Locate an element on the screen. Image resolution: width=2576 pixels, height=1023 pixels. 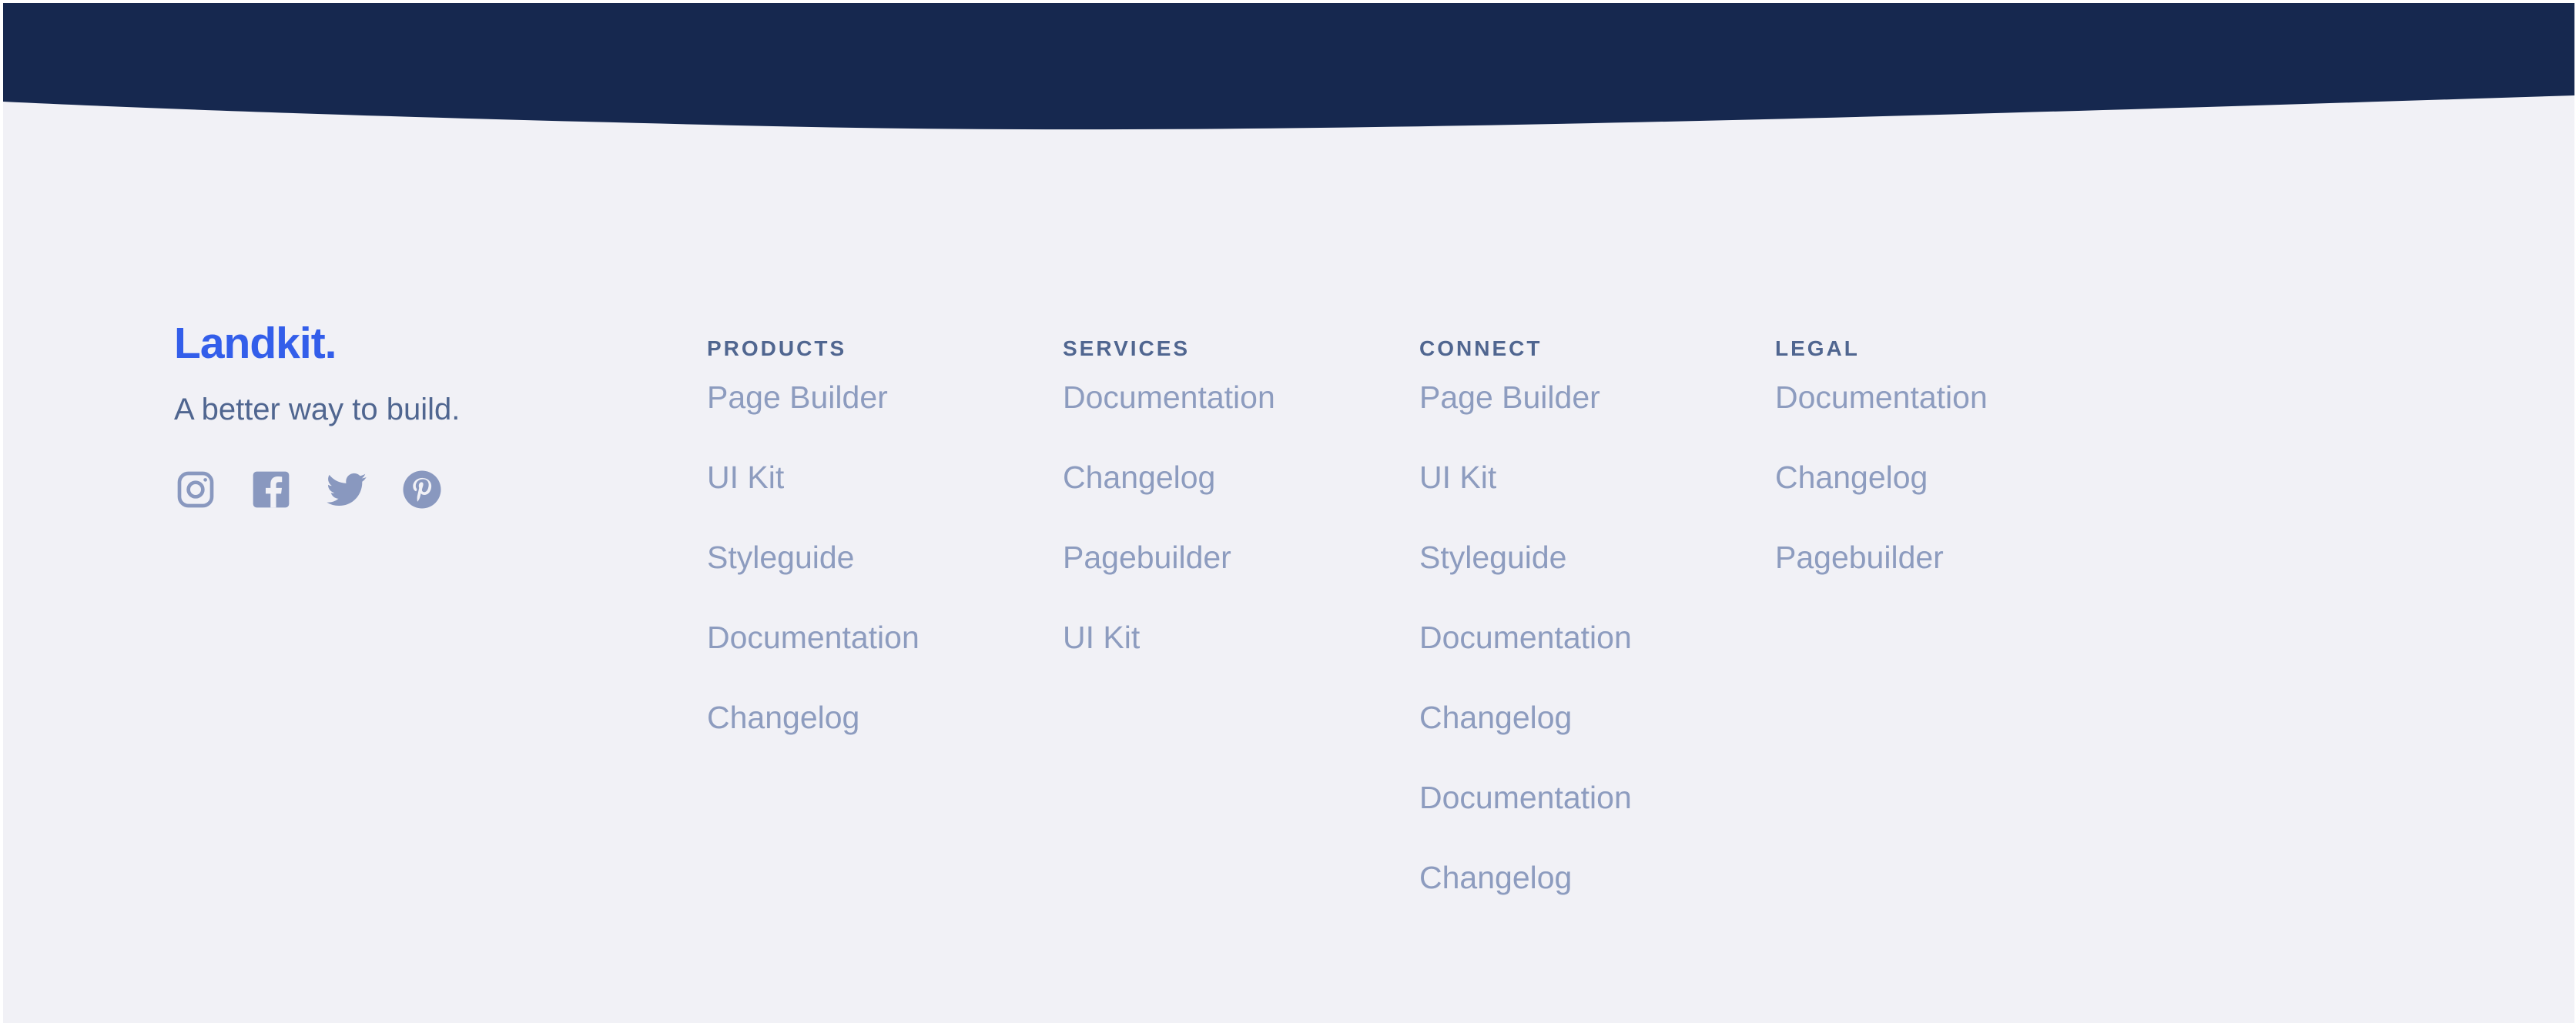
pinterest-icon is located at coordinates (422, 489).